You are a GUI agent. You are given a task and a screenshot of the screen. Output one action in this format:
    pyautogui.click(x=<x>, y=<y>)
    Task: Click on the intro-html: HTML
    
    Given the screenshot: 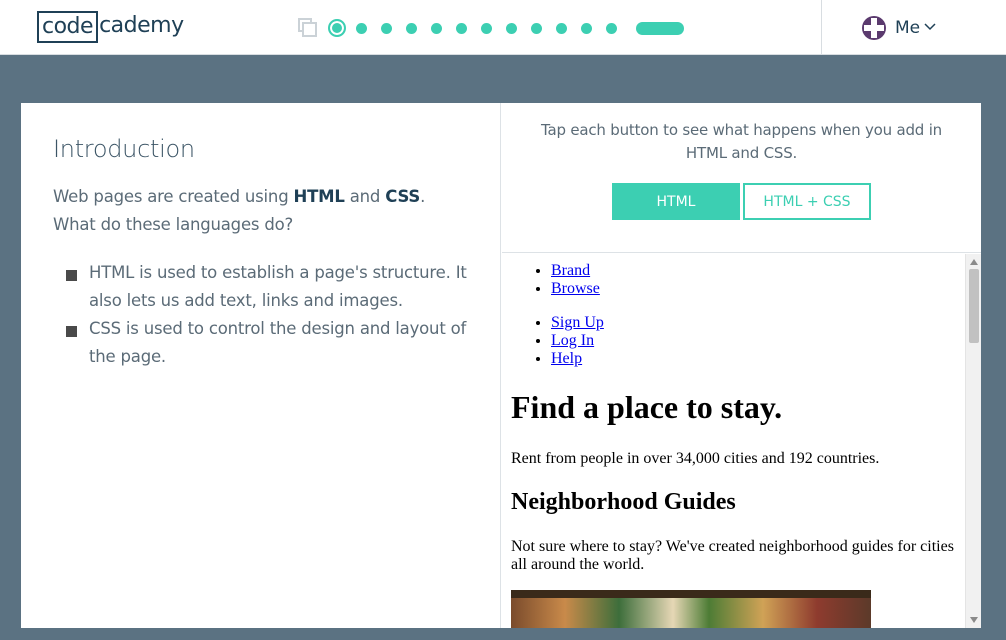 What is the action you would take?
    pyautogui.click(x=319, y=196)
    